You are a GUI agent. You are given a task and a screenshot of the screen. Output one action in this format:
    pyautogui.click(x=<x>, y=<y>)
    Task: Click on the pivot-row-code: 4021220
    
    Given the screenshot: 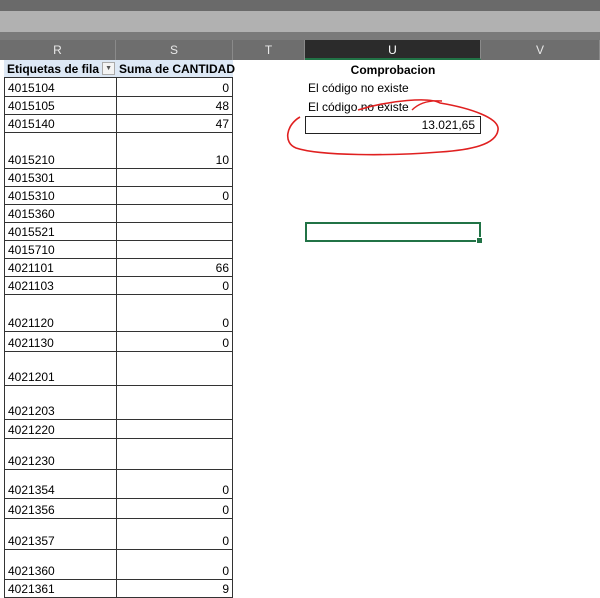 What is the action you would take?
    pyautogui.click(x=60, y=429)
    